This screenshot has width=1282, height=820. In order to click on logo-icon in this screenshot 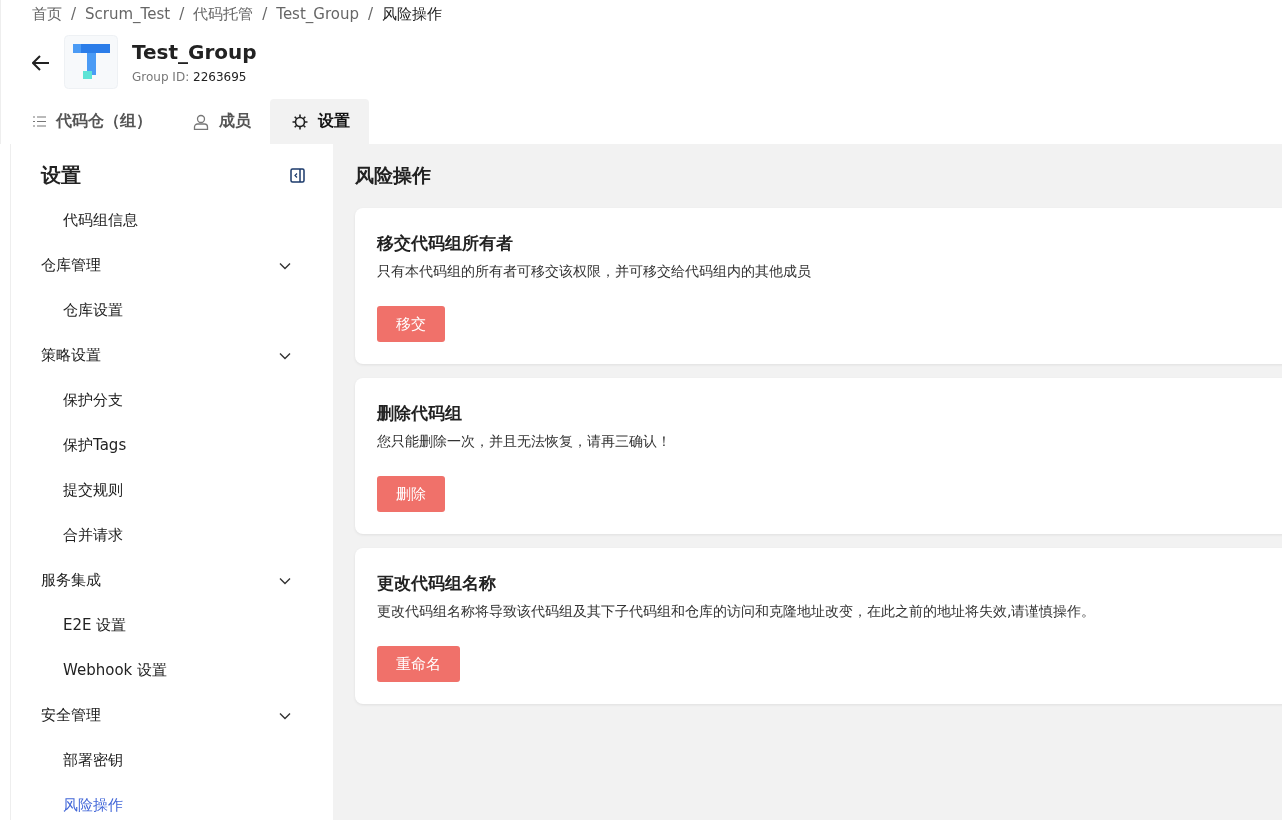, I will do `click(91, 62)`.